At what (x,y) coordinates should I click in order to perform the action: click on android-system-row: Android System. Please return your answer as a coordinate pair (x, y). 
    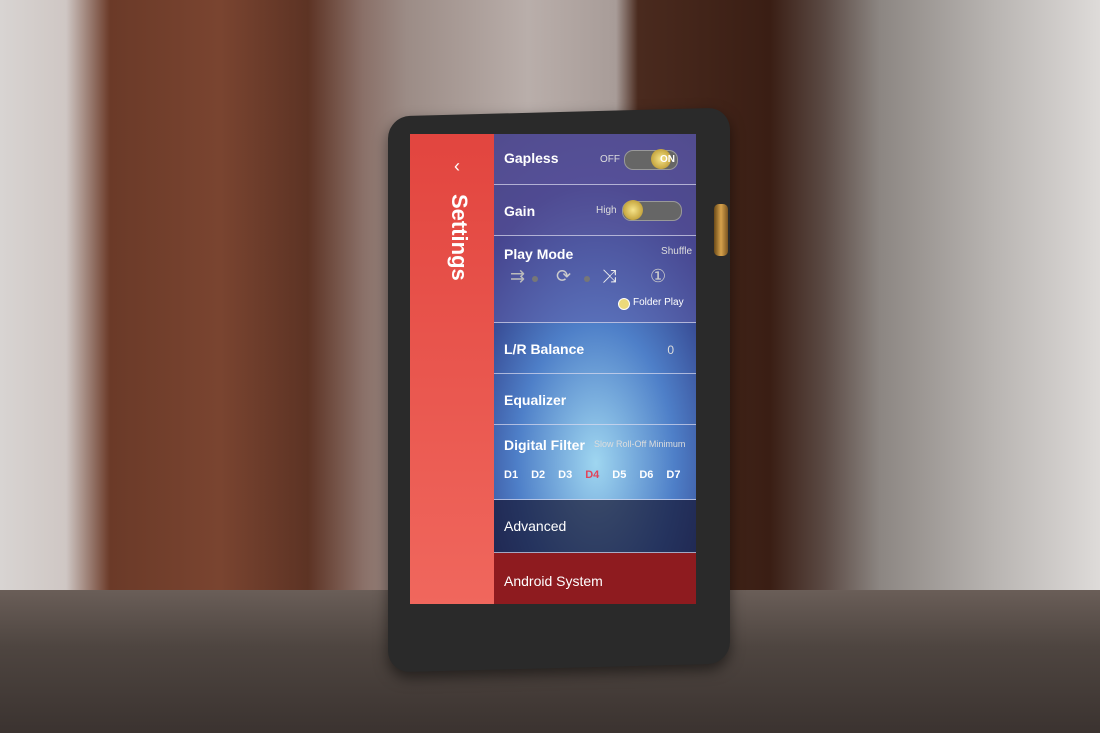
    Looking at the image, I should click on (595, 578).